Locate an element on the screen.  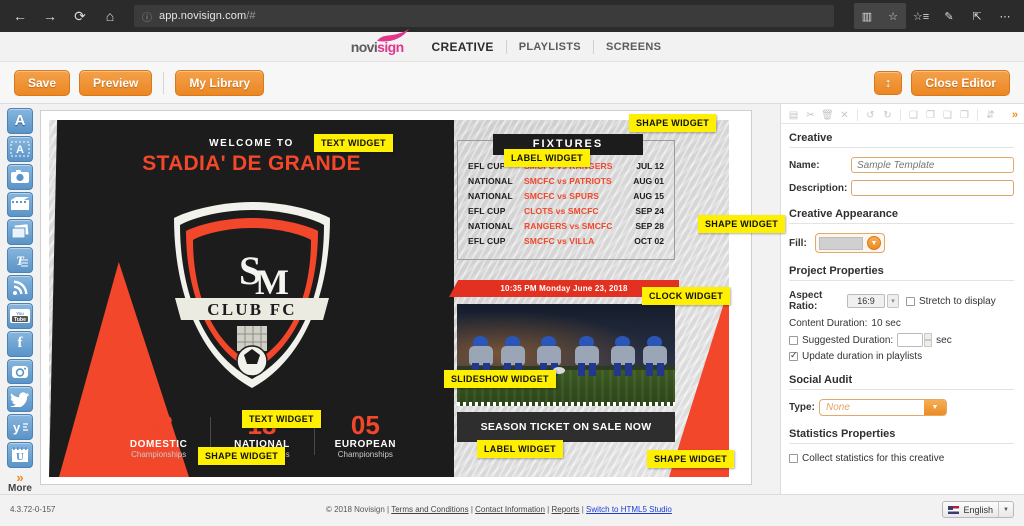
bring-forward-icon: ❑ is located at coordinates (947, 115).